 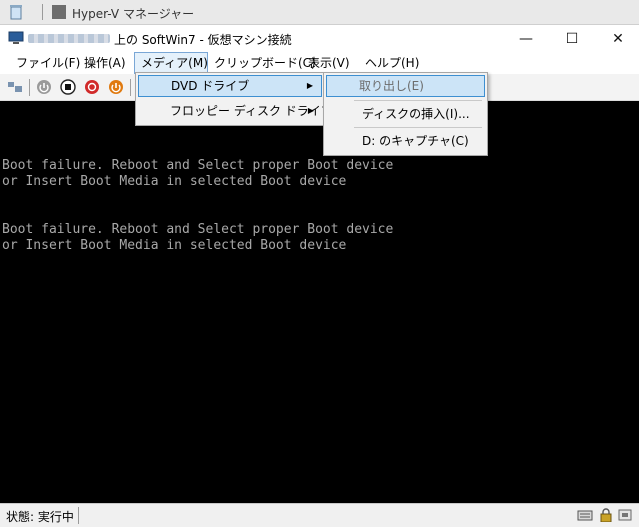 What do you see at coordinates (625, 515) in the screenshot?
I see `network-icon` at bounding box center [625, 515].